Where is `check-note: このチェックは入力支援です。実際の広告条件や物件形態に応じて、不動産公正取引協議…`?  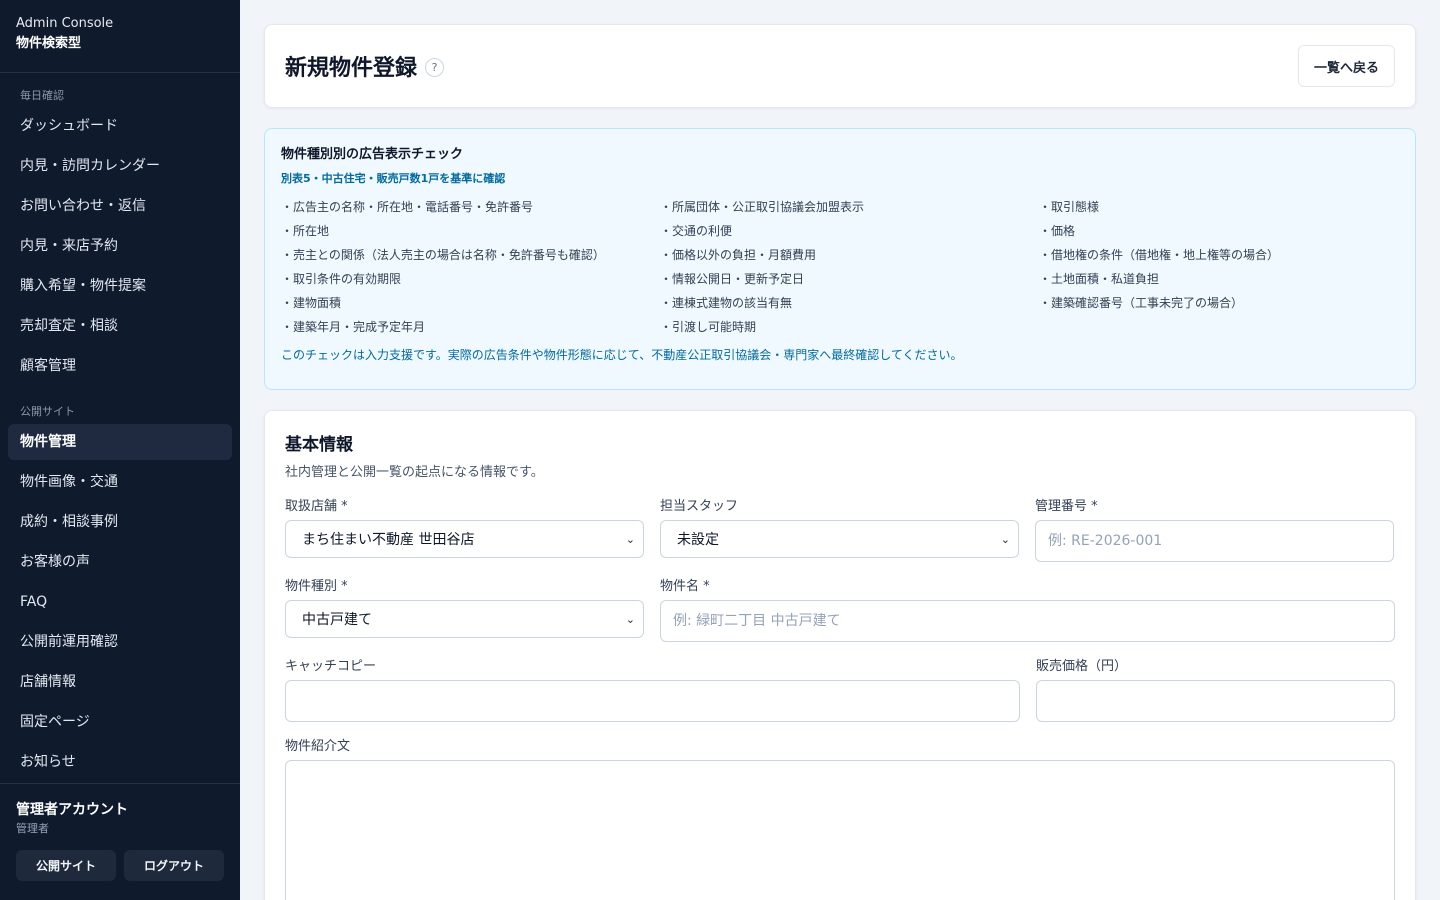
check-note: このチェックは入力支援です。実際の広告条件や物件形態に応じて、不動産公正取引協議… is located at coordinates (622, 355).